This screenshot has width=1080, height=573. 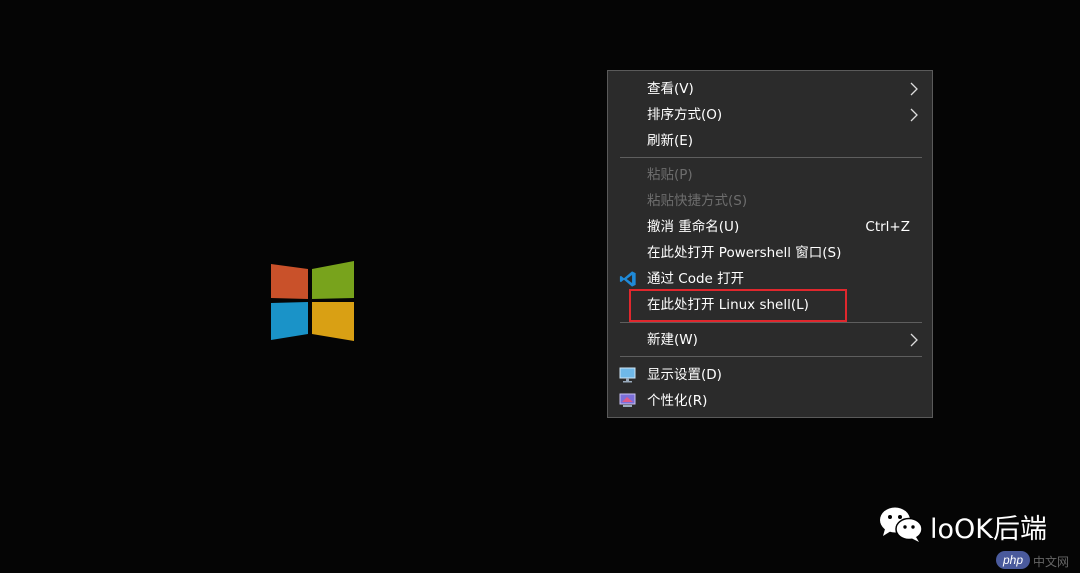 What do you see at coordinates (685, 115) in the screenshot?
I see `menu-item-label: 排序方式(O)` at bounding box center [685, 115].